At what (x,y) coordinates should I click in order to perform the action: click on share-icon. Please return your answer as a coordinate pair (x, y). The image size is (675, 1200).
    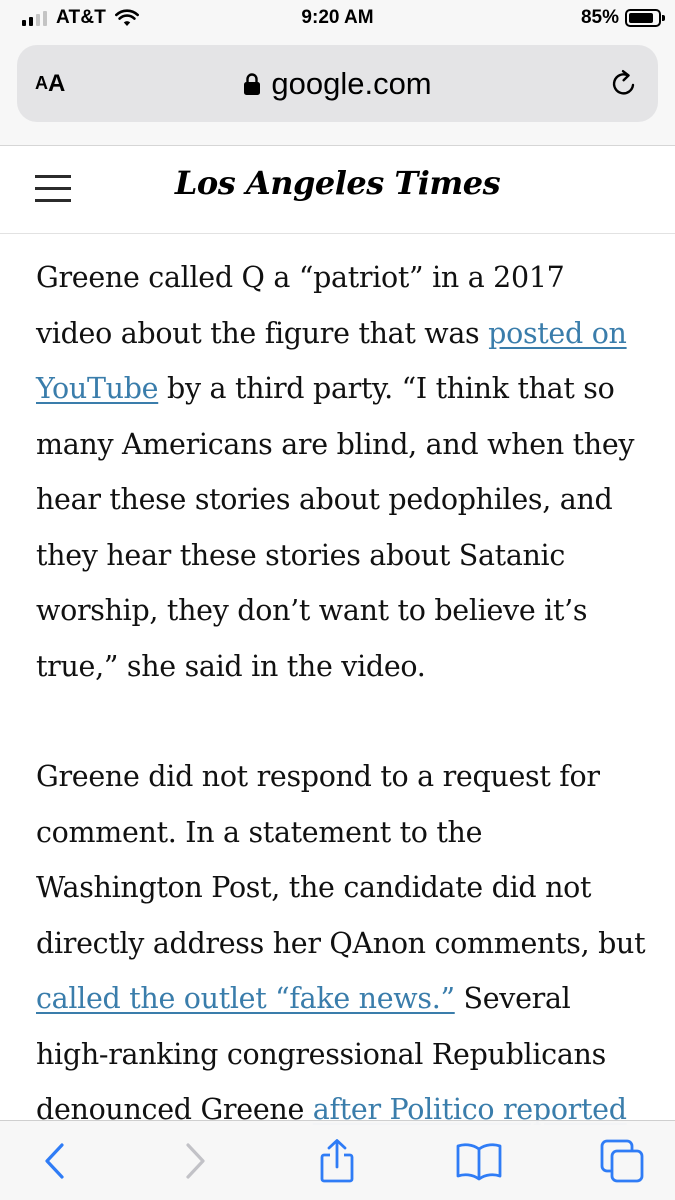
    Looking at the image, I should click on (337, 1161).